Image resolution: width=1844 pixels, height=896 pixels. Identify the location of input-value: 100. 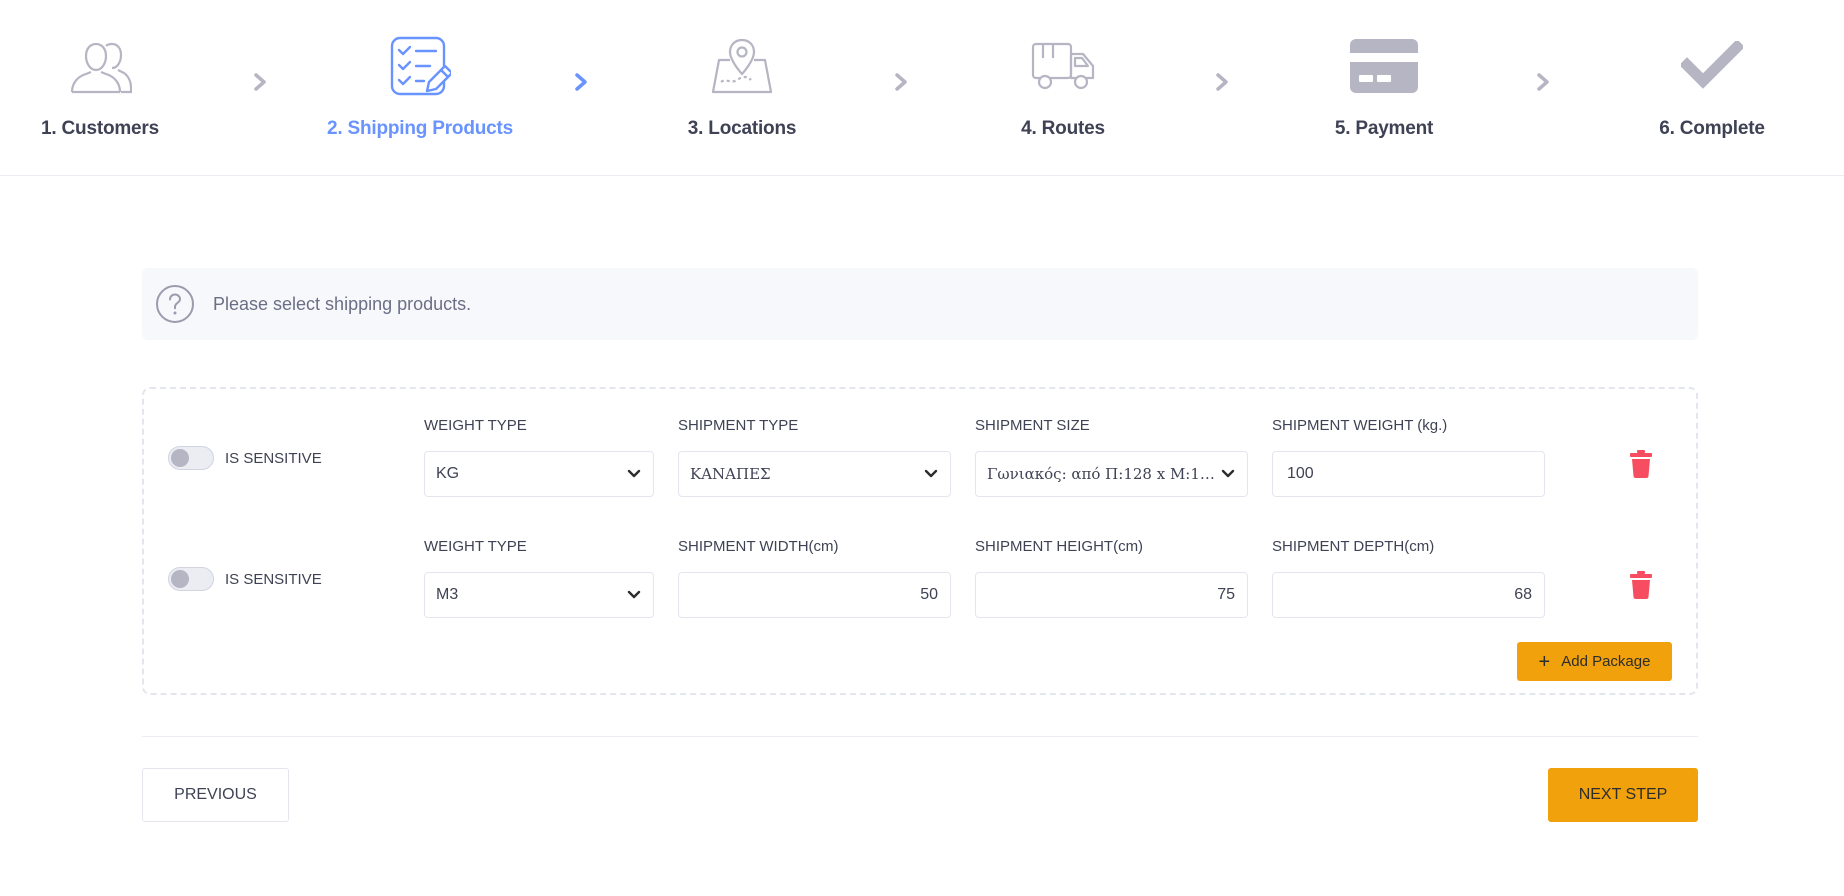
(1300, 473).